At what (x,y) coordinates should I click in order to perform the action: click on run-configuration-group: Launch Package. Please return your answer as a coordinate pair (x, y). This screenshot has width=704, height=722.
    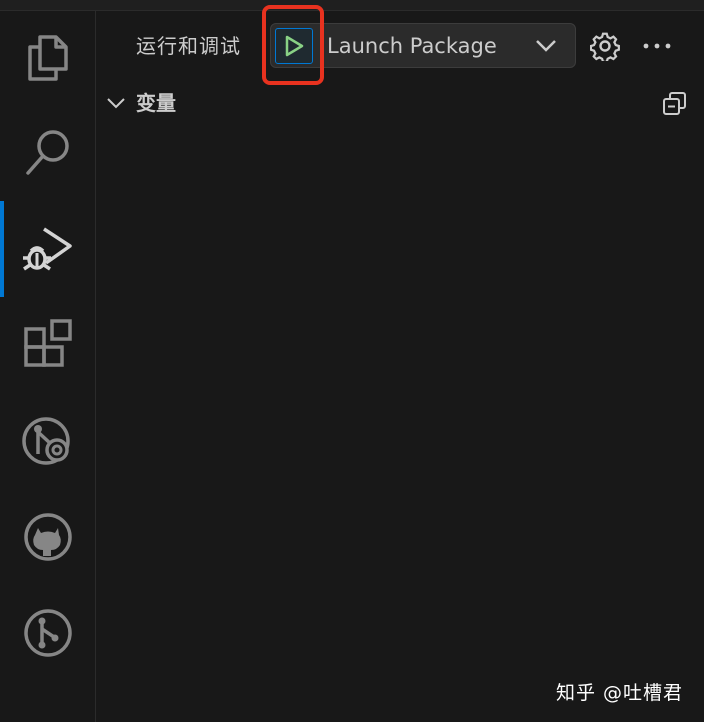
    Looking at the image, I should click on (423, 45).